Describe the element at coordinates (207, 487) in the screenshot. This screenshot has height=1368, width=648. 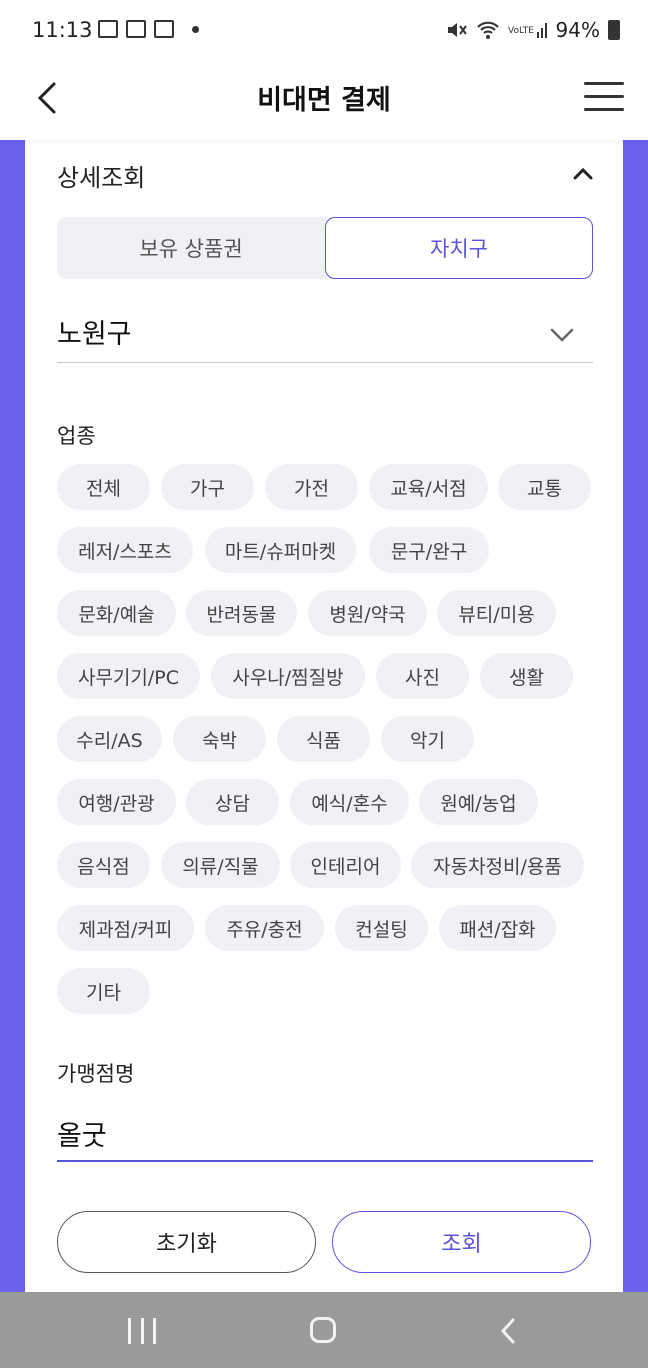
I see `category-chip: 가구` at that location.